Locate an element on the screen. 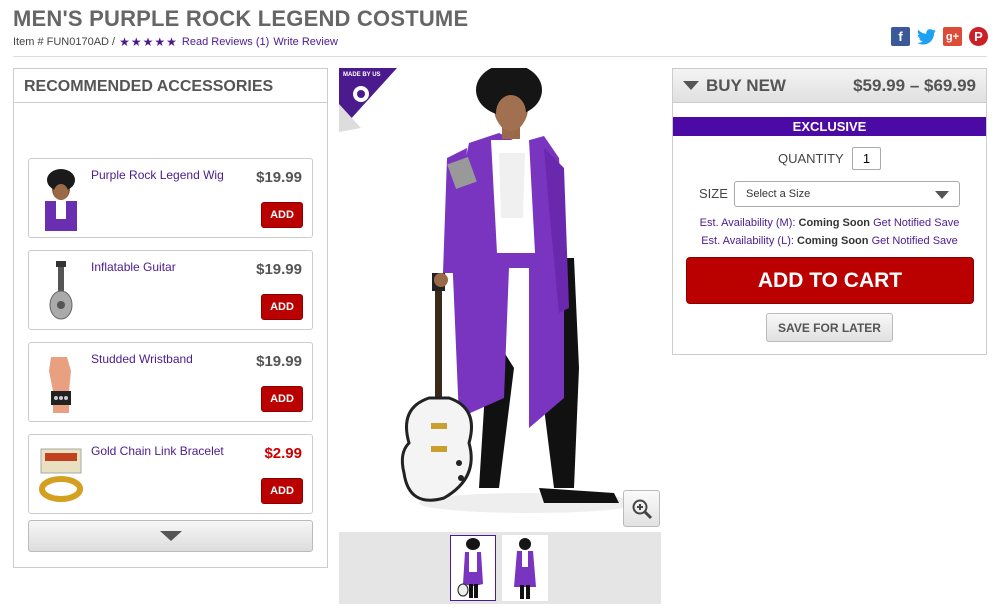 The height and width of the screenshot is (611, 1000). product-thumbnail-side is located at coordinates (525, 568).